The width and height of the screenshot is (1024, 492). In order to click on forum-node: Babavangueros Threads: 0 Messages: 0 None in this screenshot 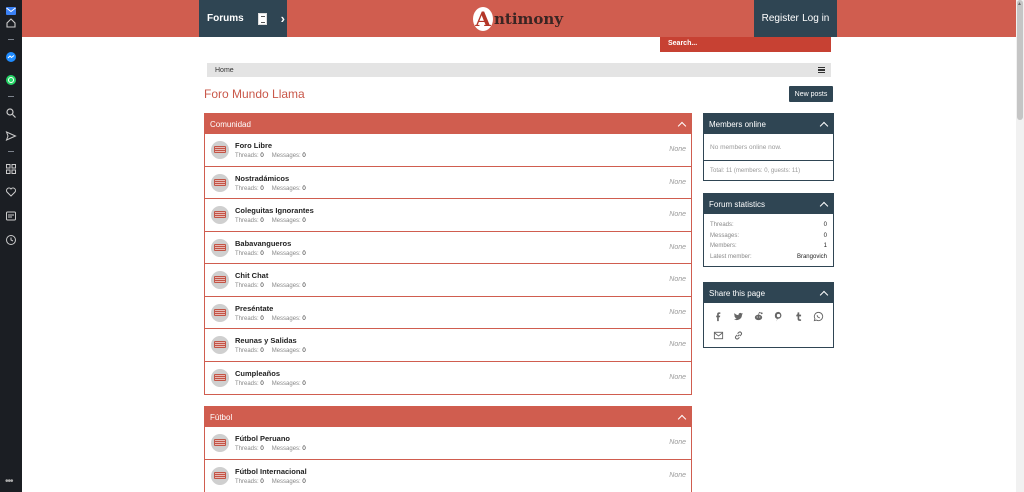, I will do `click(448, 248)`.